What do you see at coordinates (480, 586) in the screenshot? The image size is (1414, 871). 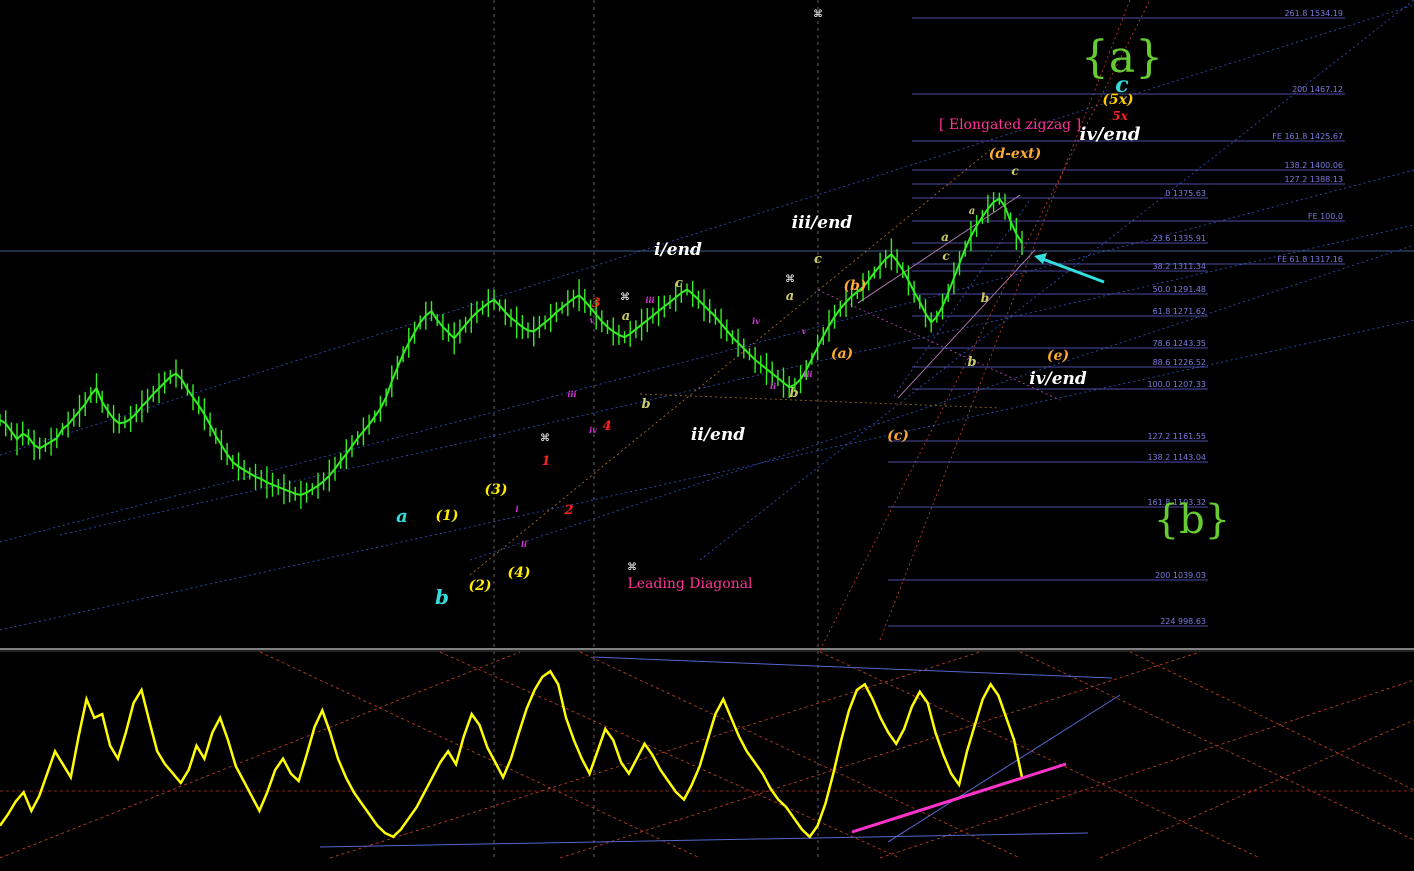 I see `wave-label: (2)` at bounding box center [480, 586].